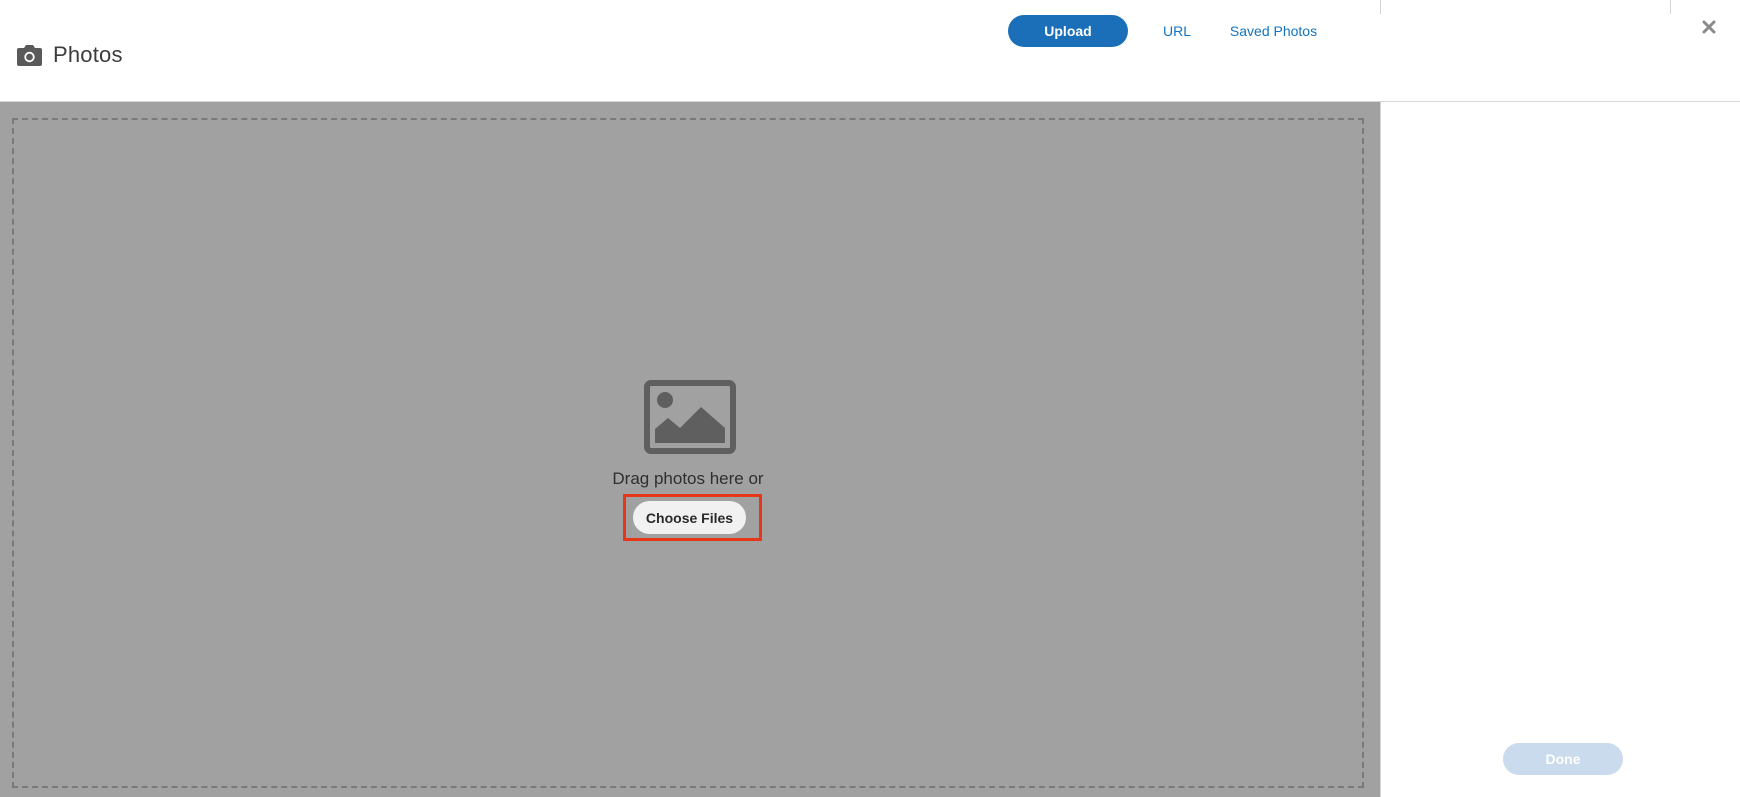 The height and width of the screenshot is (797, 1740). I want to click on done-button: Done, so click(1563, 759).